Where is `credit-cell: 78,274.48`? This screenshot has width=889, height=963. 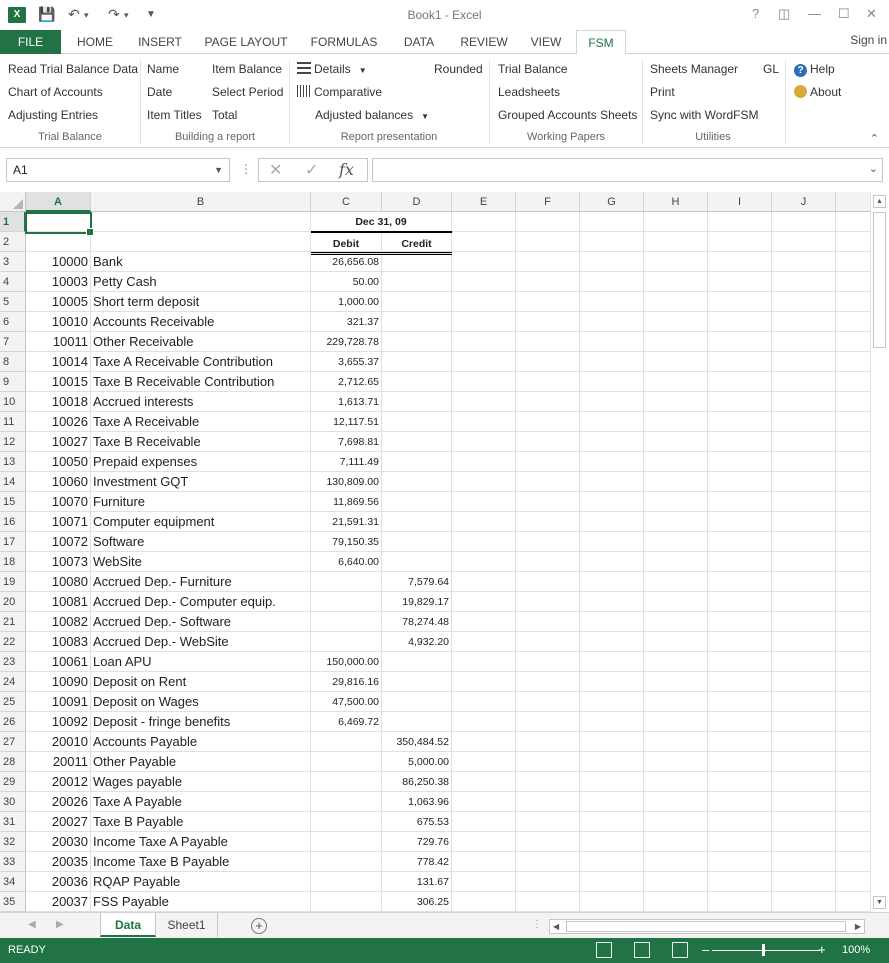
credit-cell: 78,274.48 is located at coordinates (417, 622).